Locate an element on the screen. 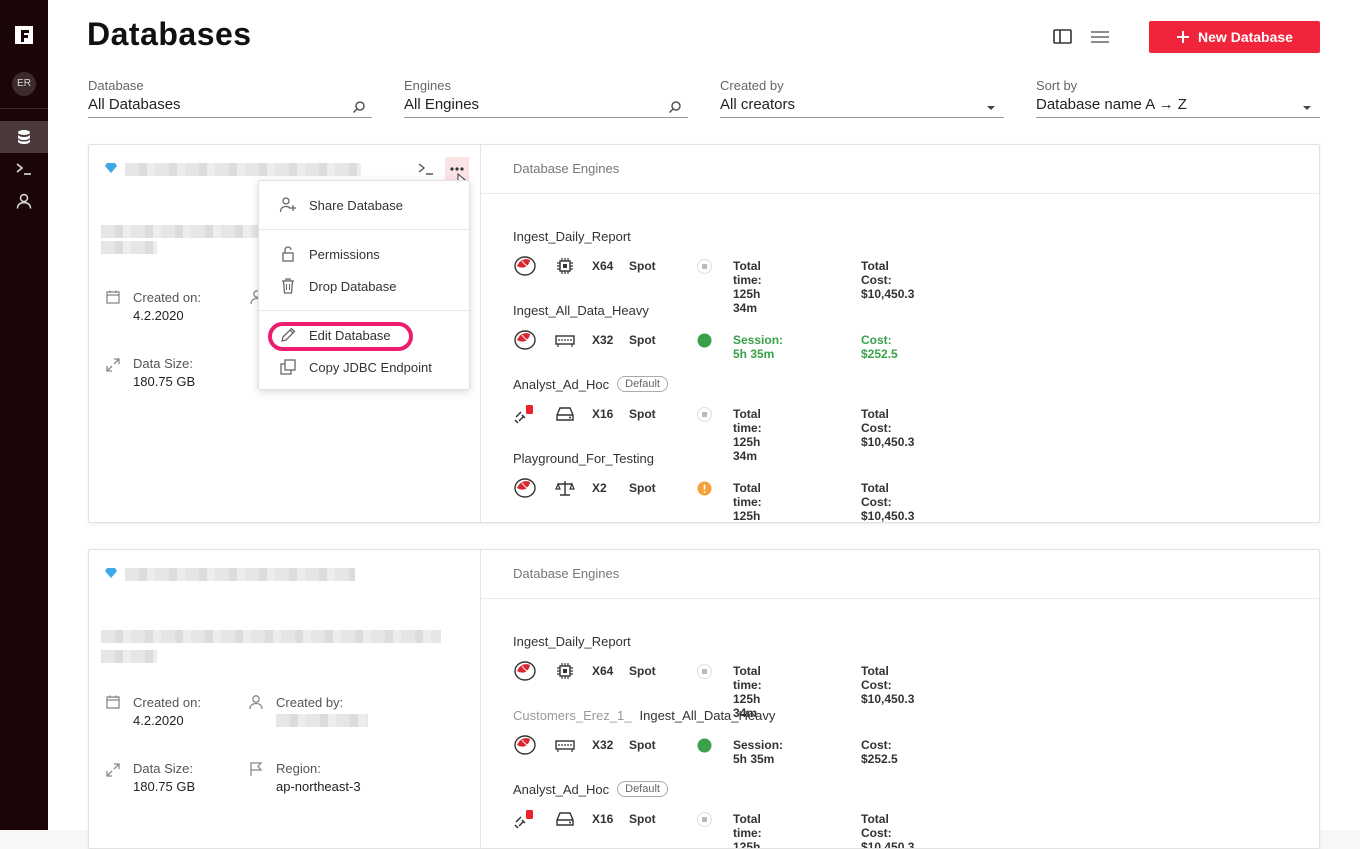 This screenshot has width=1360, height=849. database-icon is located at coordinates (24, 137).